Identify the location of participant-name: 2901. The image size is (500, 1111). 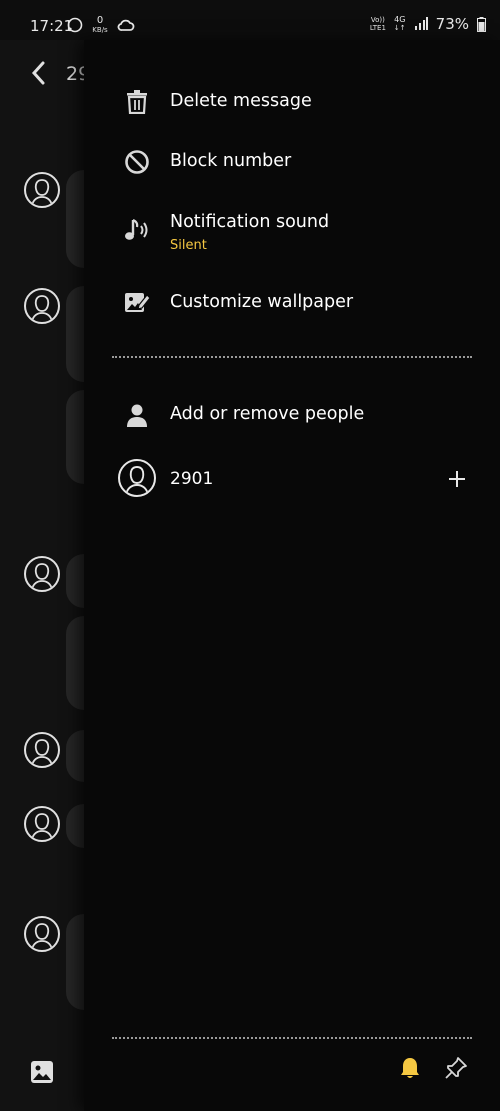
(192, 479).